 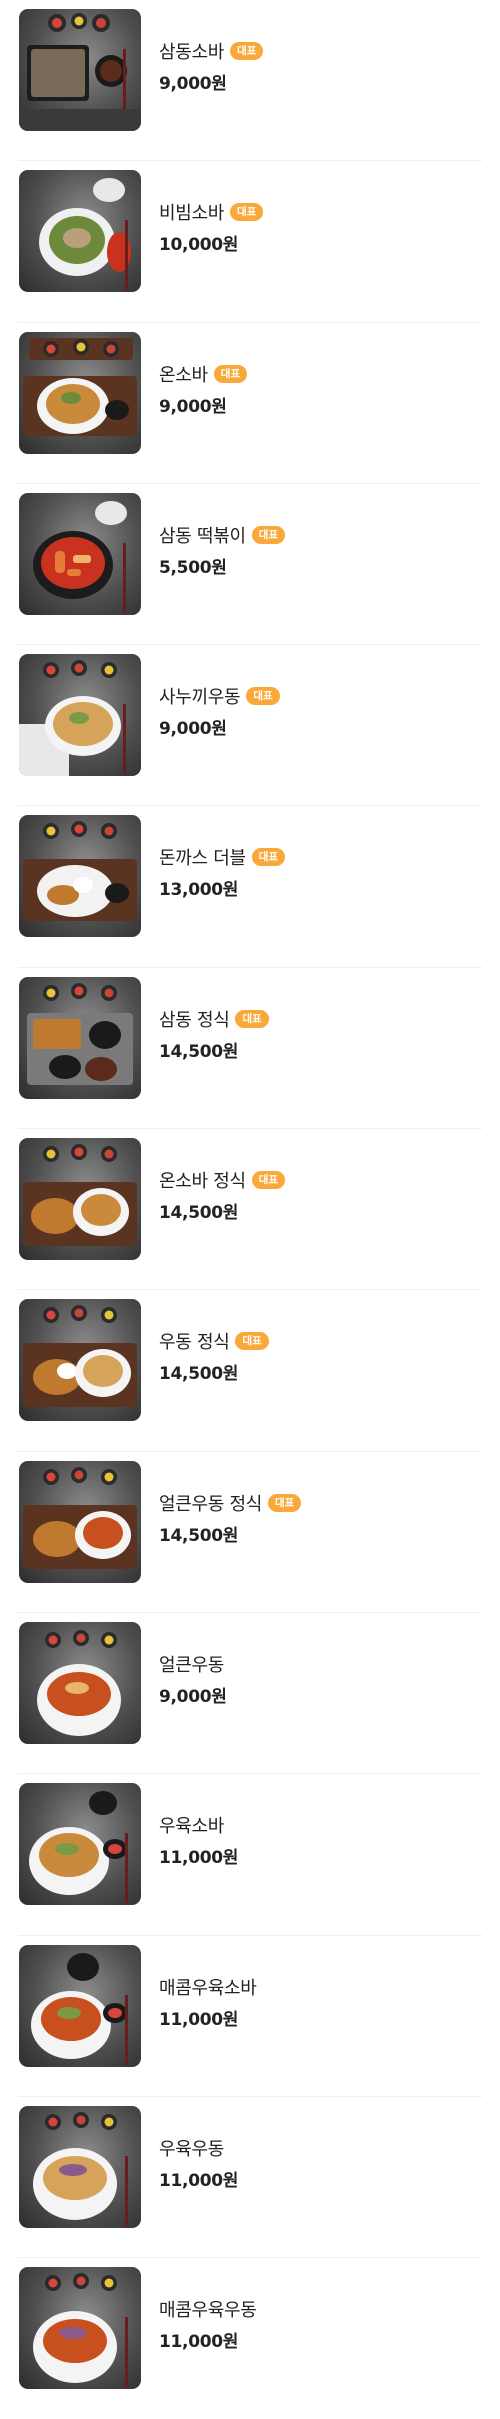 I want to click on udon-set-photo, so click(x=80, y=1360).